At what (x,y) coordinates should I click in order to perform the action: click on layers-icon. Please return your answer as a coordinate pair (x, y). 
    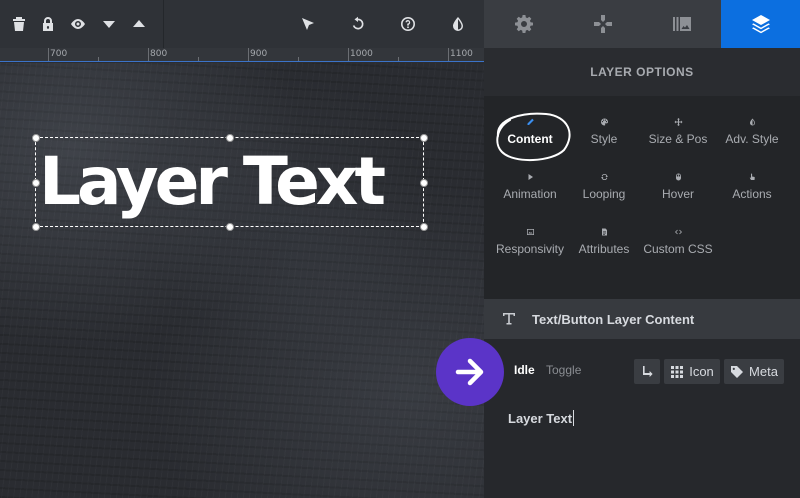
    Looking at the image, I should click on (760, 24).